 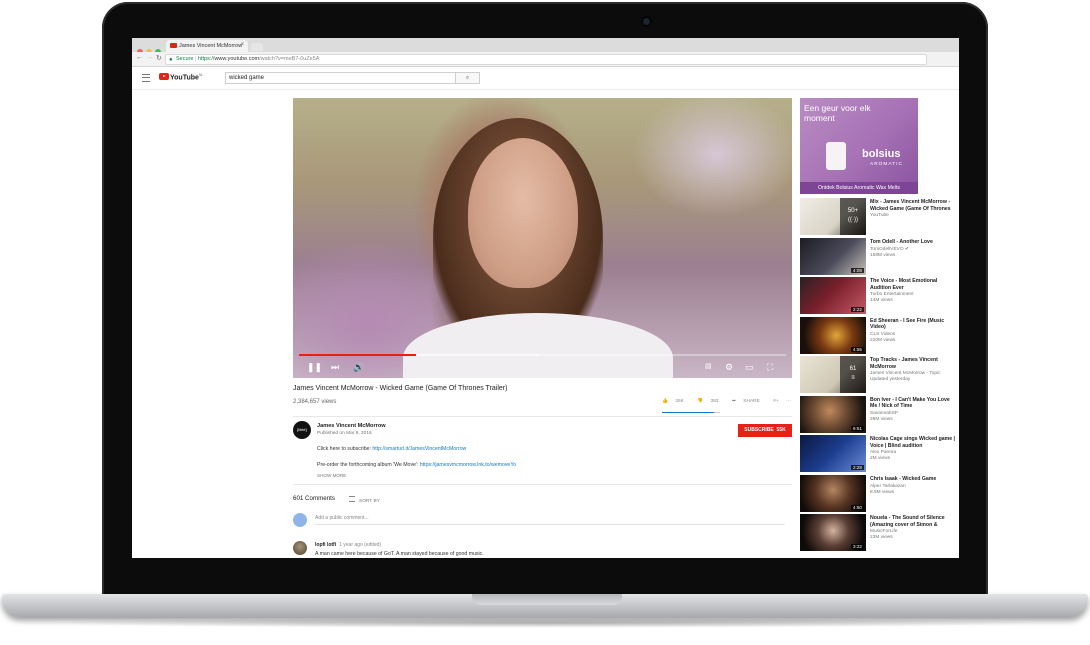 I want to click on search-input: wicked game, so click(x=342, y=78).